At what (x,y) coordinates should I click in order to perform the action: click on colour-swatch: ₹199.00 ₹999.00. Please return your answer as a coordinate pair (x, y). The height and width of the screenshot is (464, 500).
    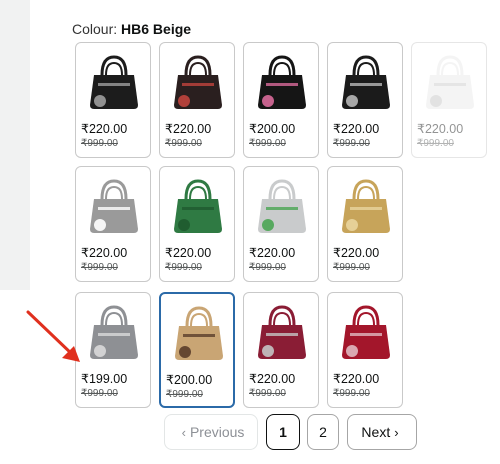
    Looking at the image, I should click on (113, 350).